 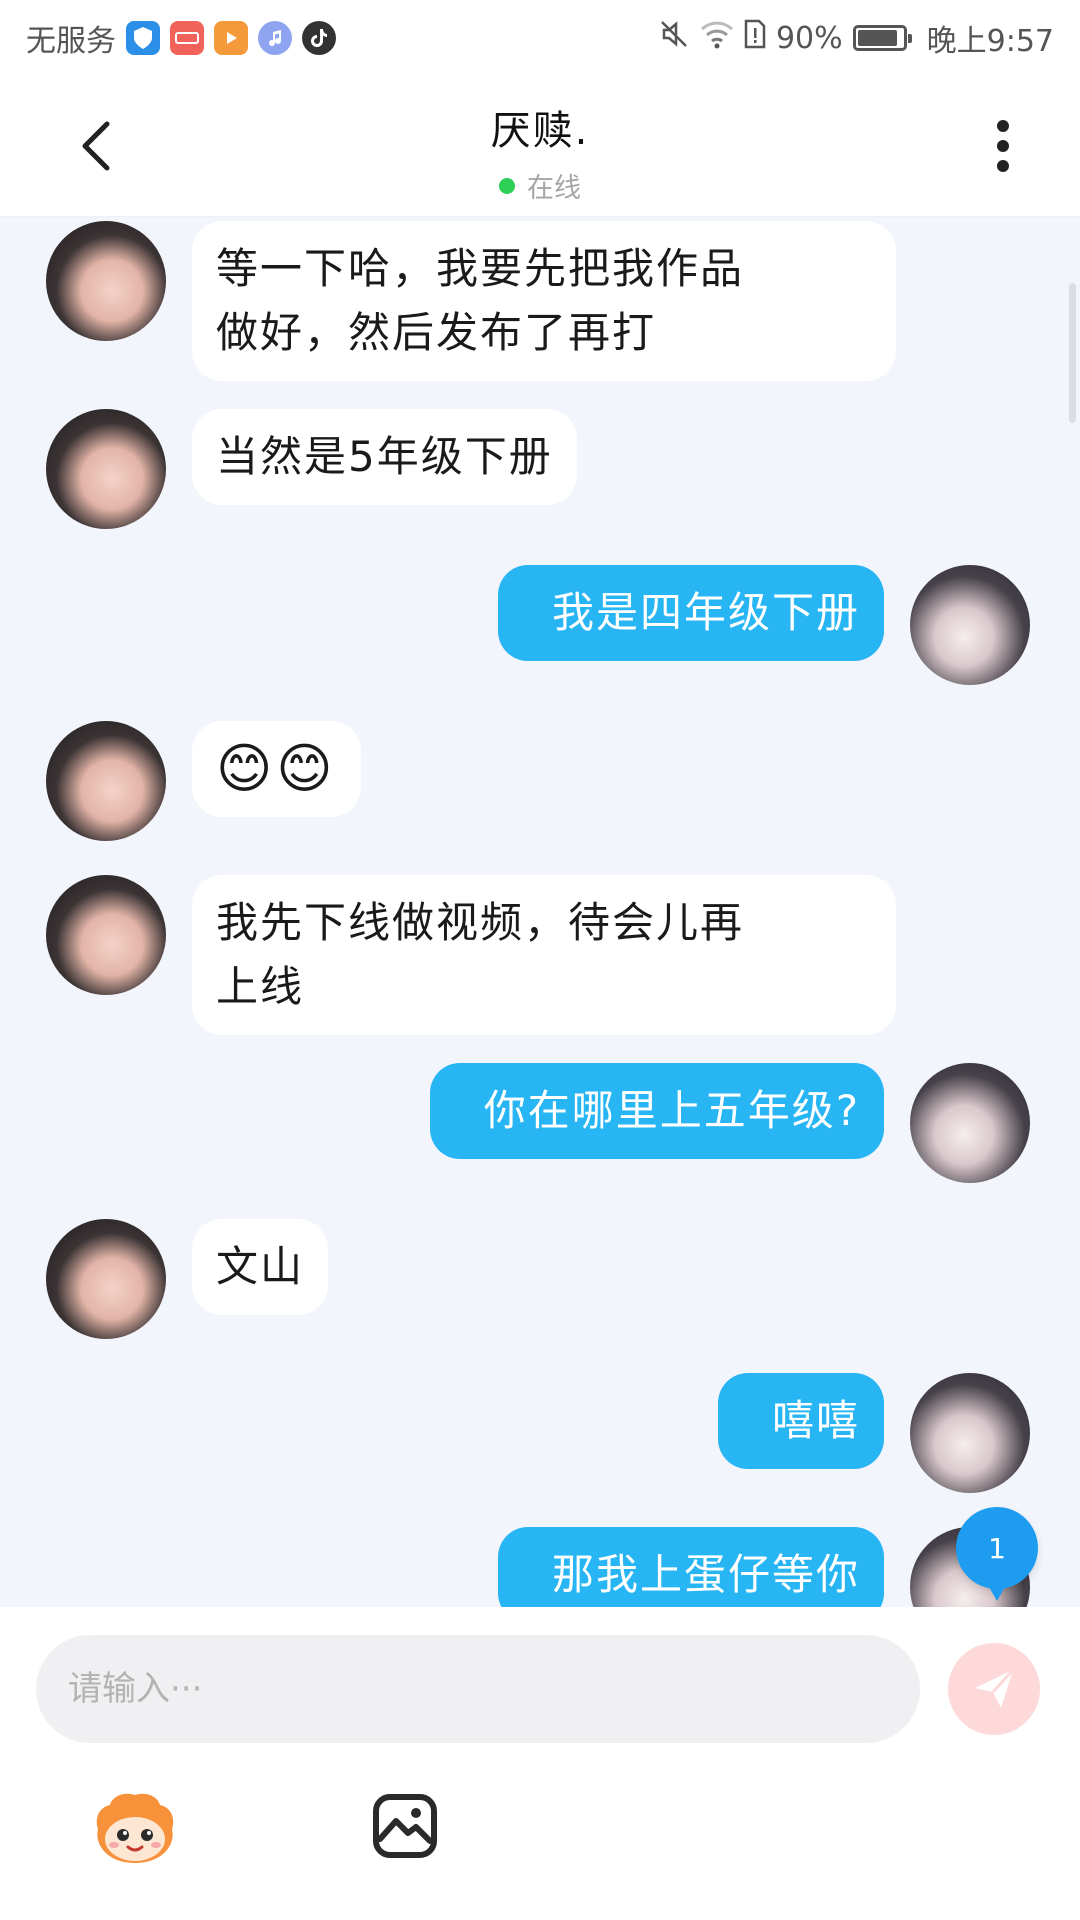 What do you see at coordinates (755, 38) in the screenshot?
I see `sim-alert-icon` at bounding box center [755, 38].